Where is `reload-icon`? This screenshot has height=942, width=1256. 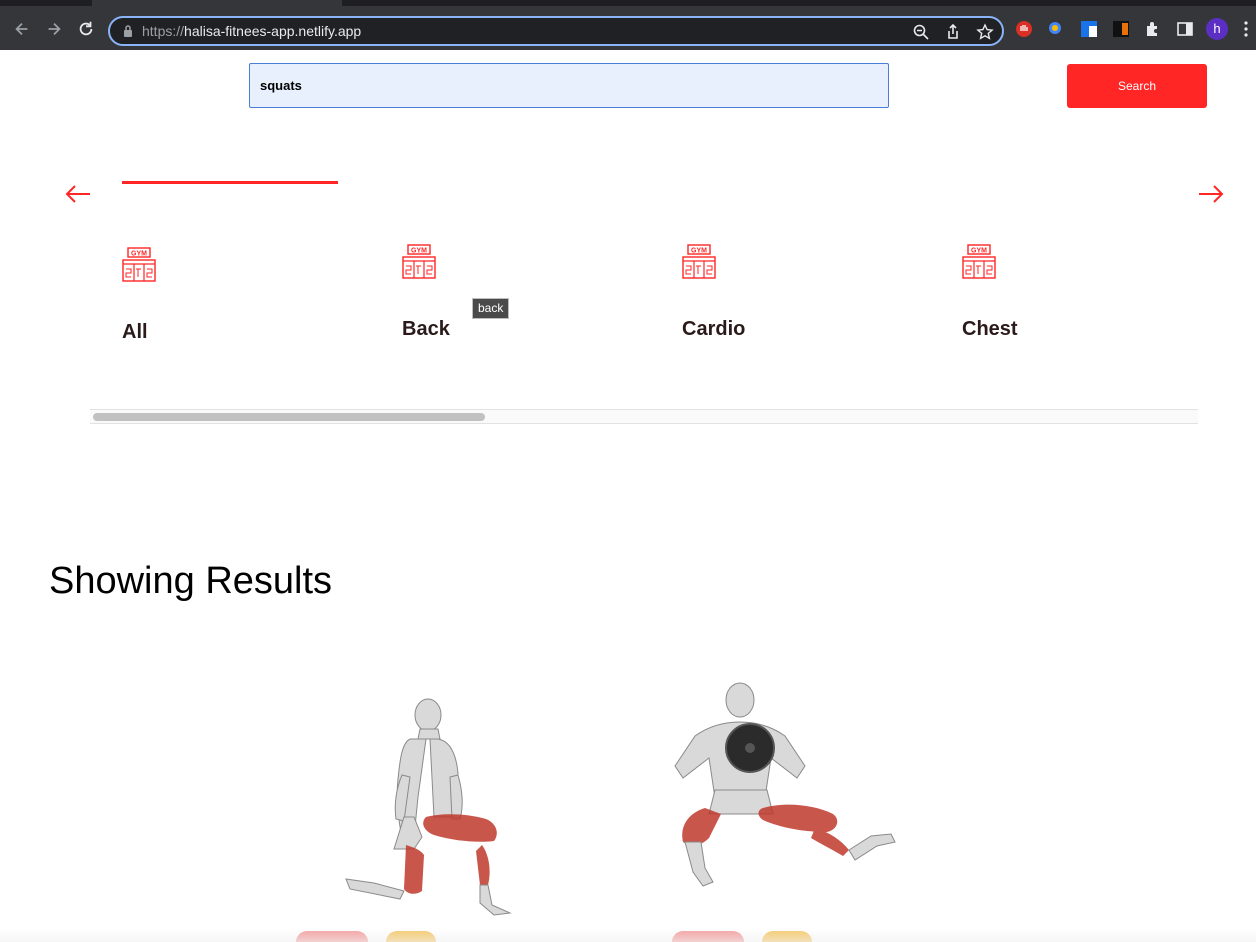
reload-icon is located at coordinates (86, 29).